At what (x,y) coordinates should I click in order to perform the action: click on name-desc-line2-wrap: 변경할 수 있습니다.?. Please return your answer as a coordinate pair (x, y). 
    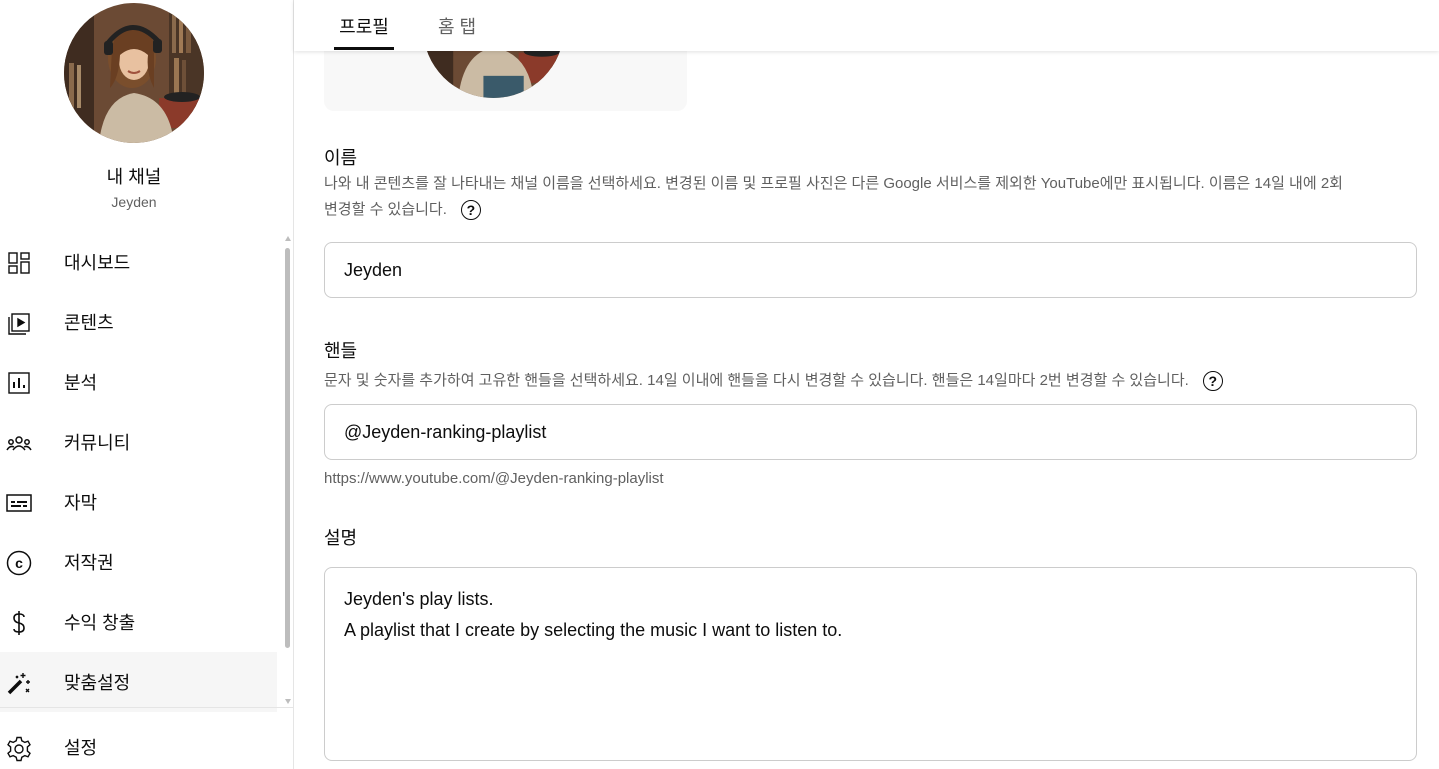
    Looking at the image, I should click on (871, 210).